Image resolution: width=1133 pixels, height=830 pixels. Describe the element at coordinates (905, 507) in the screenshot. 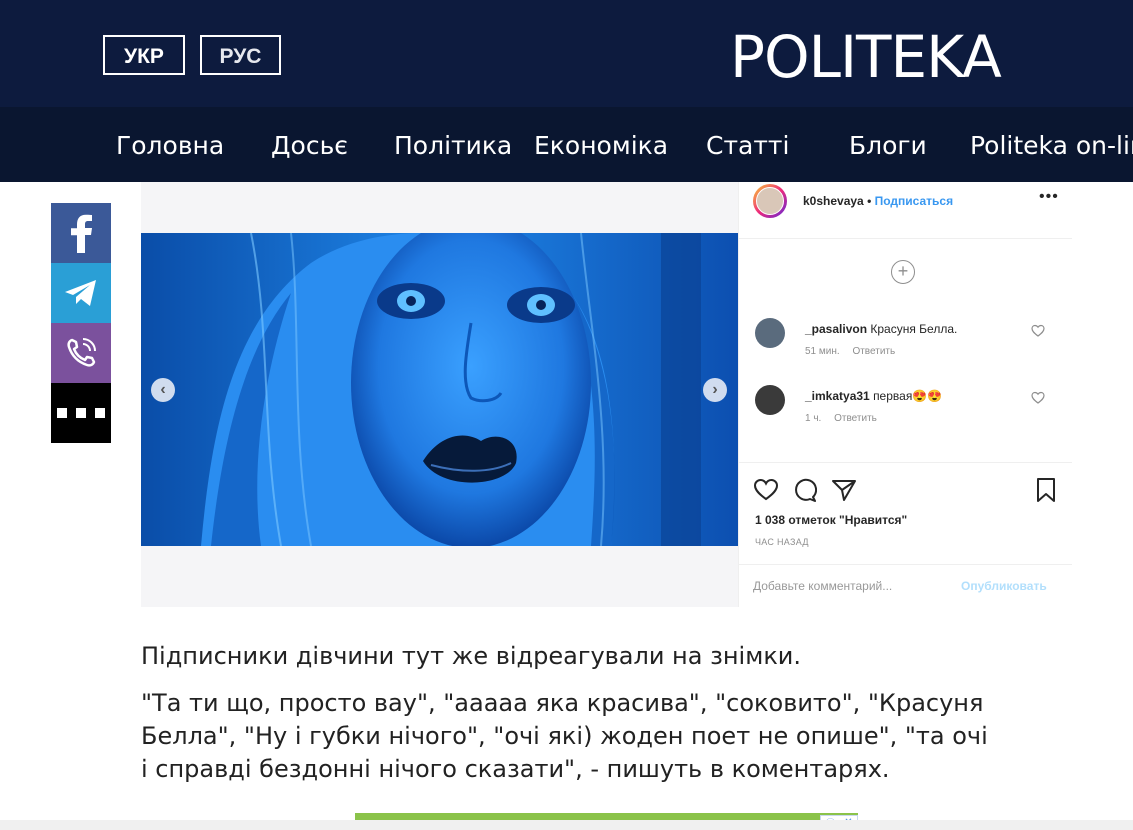

I see `ig-actions: 1 038 отметок "Нравится" ЧАС НАЗАД` at that location.